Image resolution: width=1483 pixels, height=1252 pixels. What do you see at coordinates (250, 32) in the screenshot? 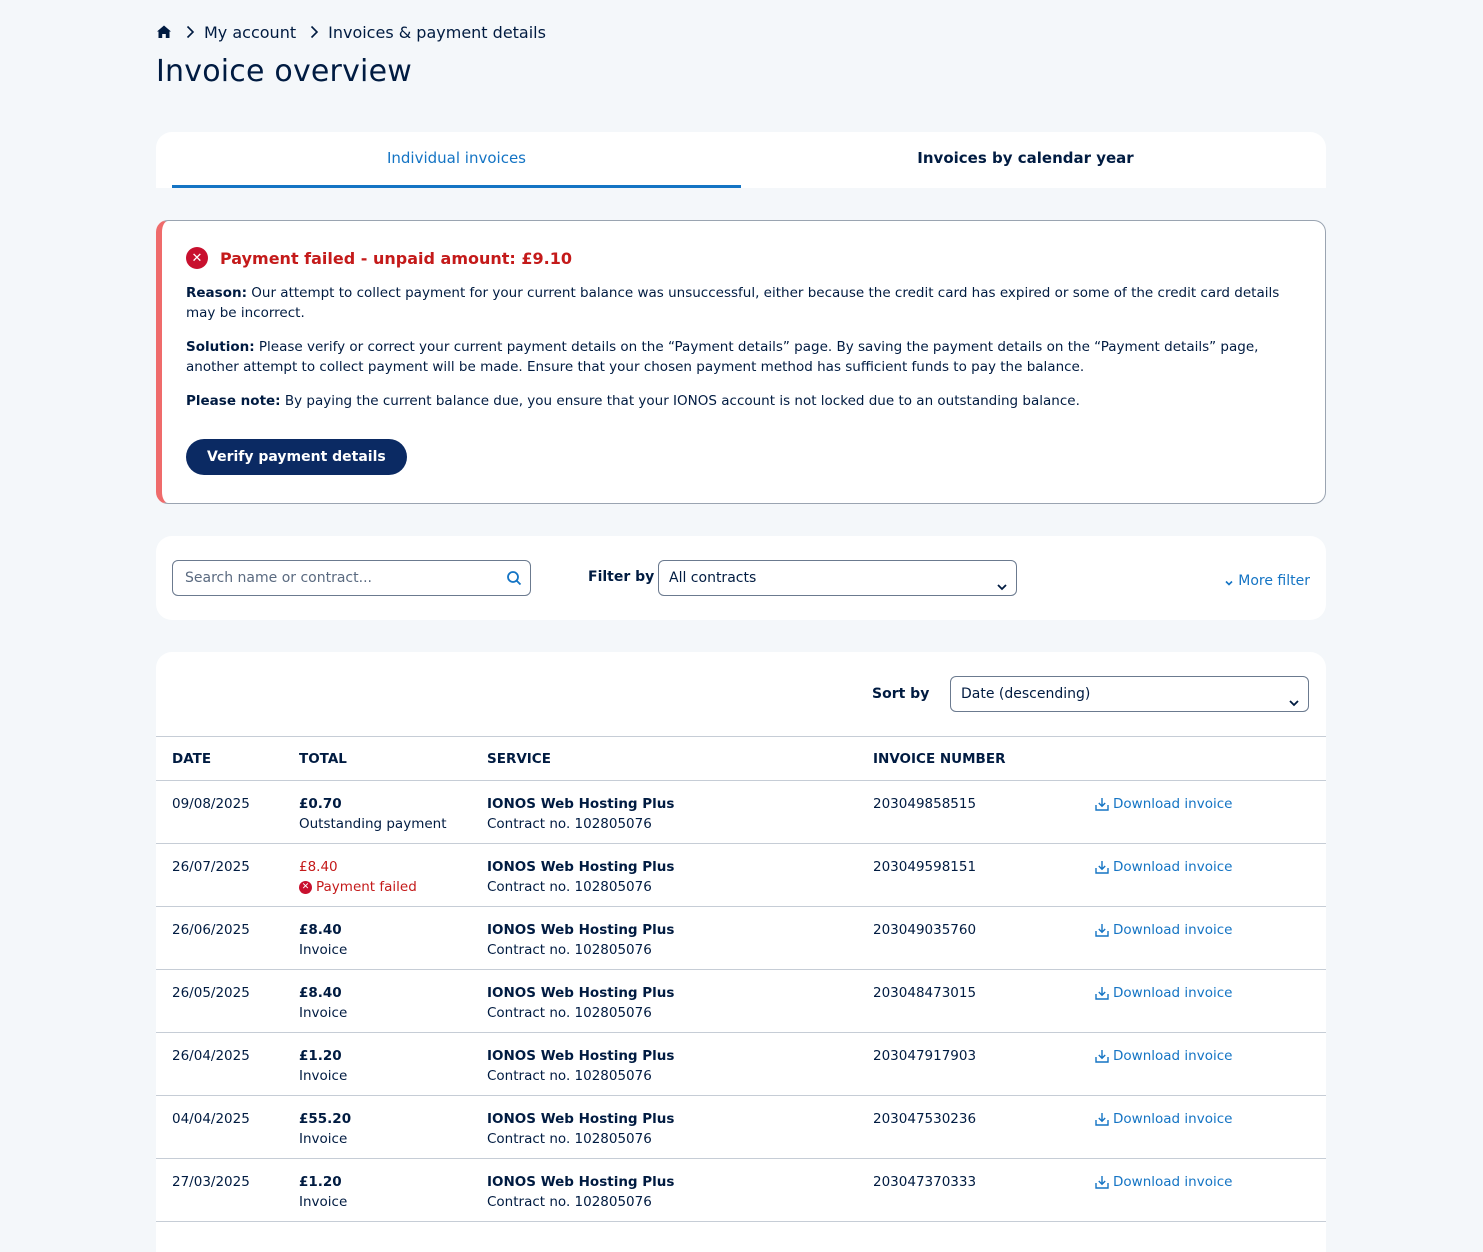
I see `breadcrumb-my-account: My account` at bounding box center [250, 32].